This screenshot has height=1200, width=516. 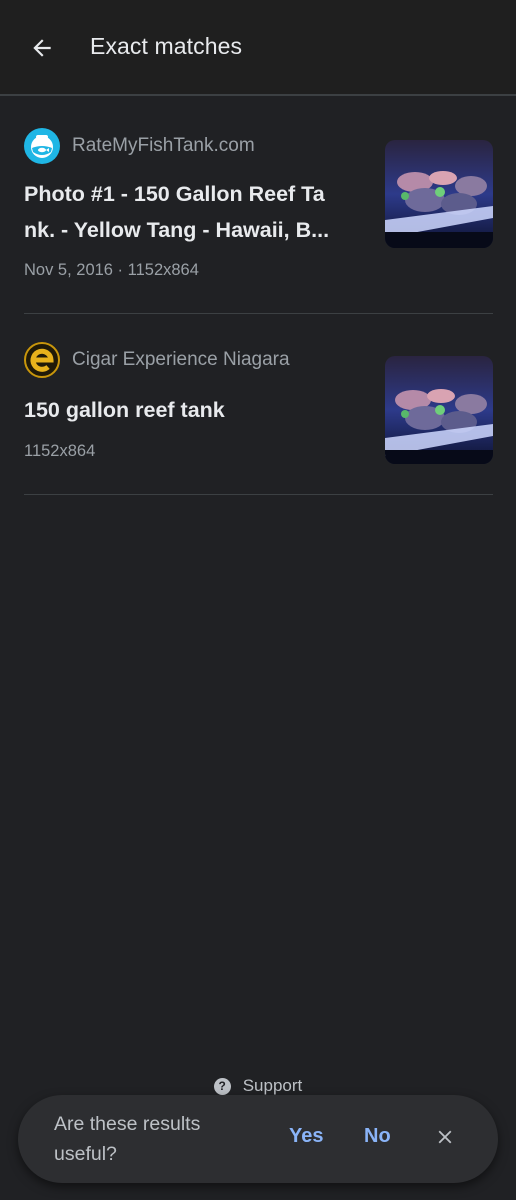 What do you see at coordinates (111, 270) in the screenshot?
I see `result-meta: Nov 5, 2016 · 1152x864` at bounding box center [111, 270].